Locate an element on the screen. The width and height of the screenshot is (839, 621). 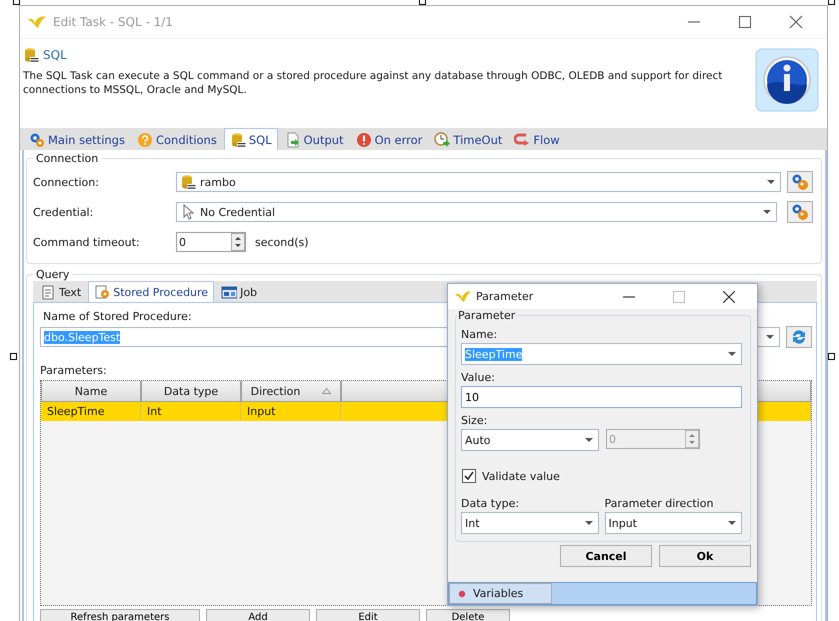
input-field: 10 is located at coordinates (601, 397).